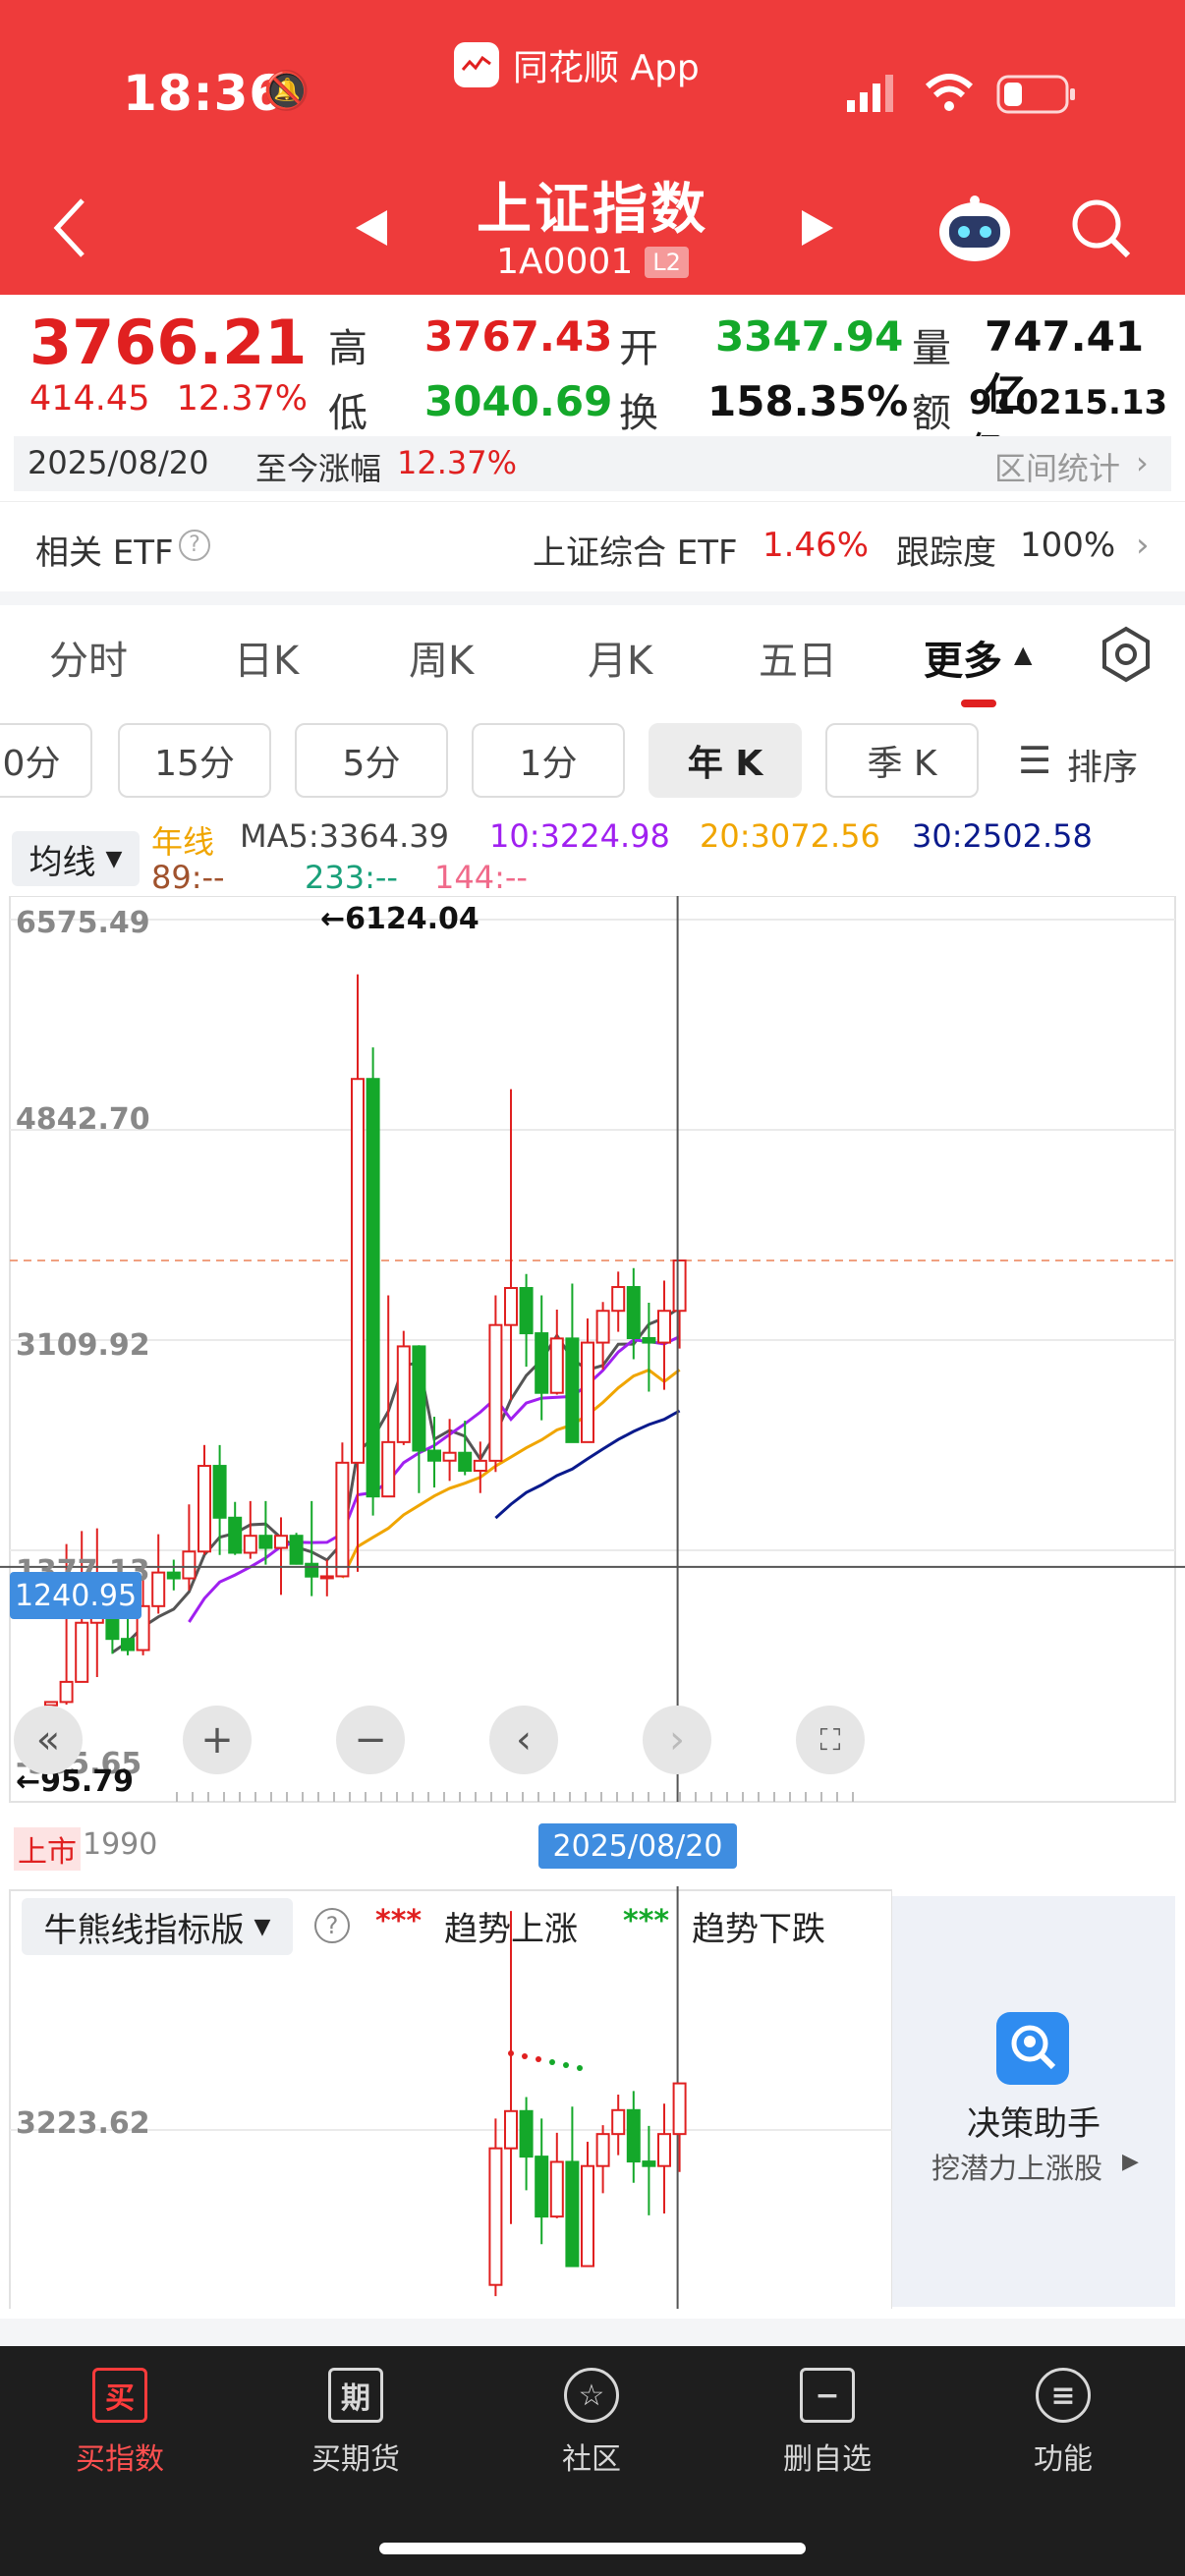  I want to click on ma10-value: 10:3224.98, so click(579, 836).